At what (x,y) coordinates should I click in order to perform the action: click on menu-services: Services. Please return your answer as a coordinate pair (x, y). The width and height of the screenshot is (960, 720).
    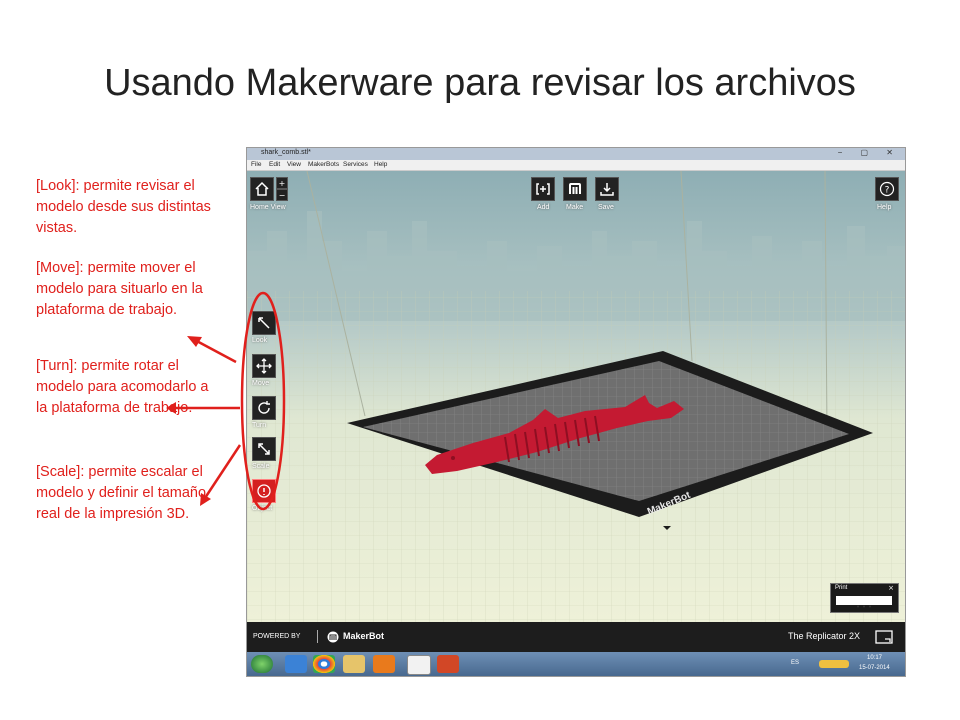
    Looking at the image, I should click on (355, 164).